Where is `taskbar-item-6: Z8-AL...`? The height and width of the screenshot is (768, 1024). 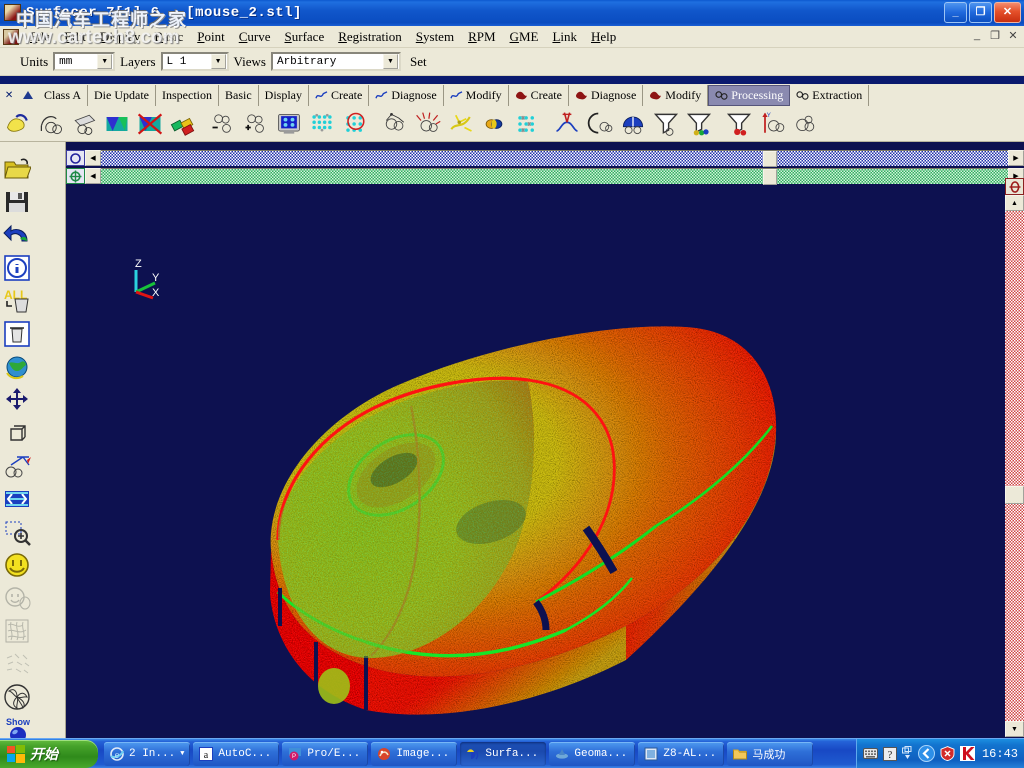
taskbar-item-6: Z8-AL... is located at coordinates (681, 753).